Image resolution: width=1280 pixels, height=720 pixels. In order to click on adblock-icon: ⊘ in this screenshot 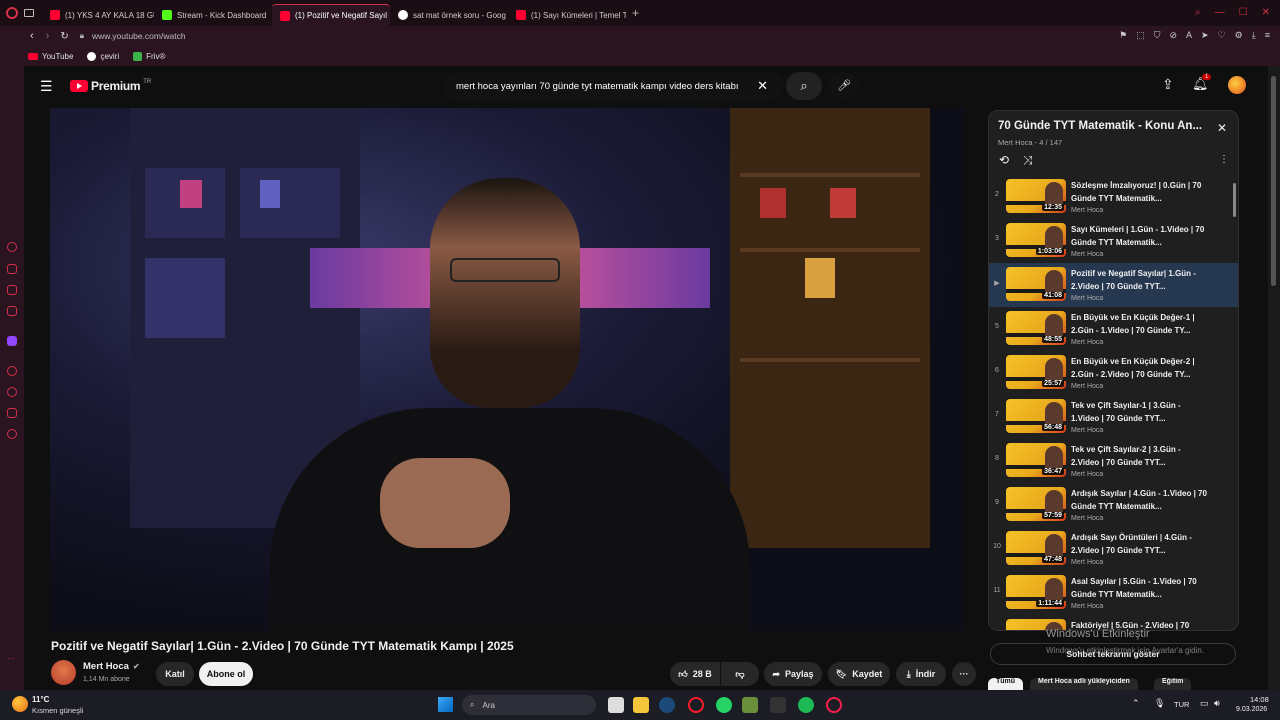, I will do `click(1173, 35)`.